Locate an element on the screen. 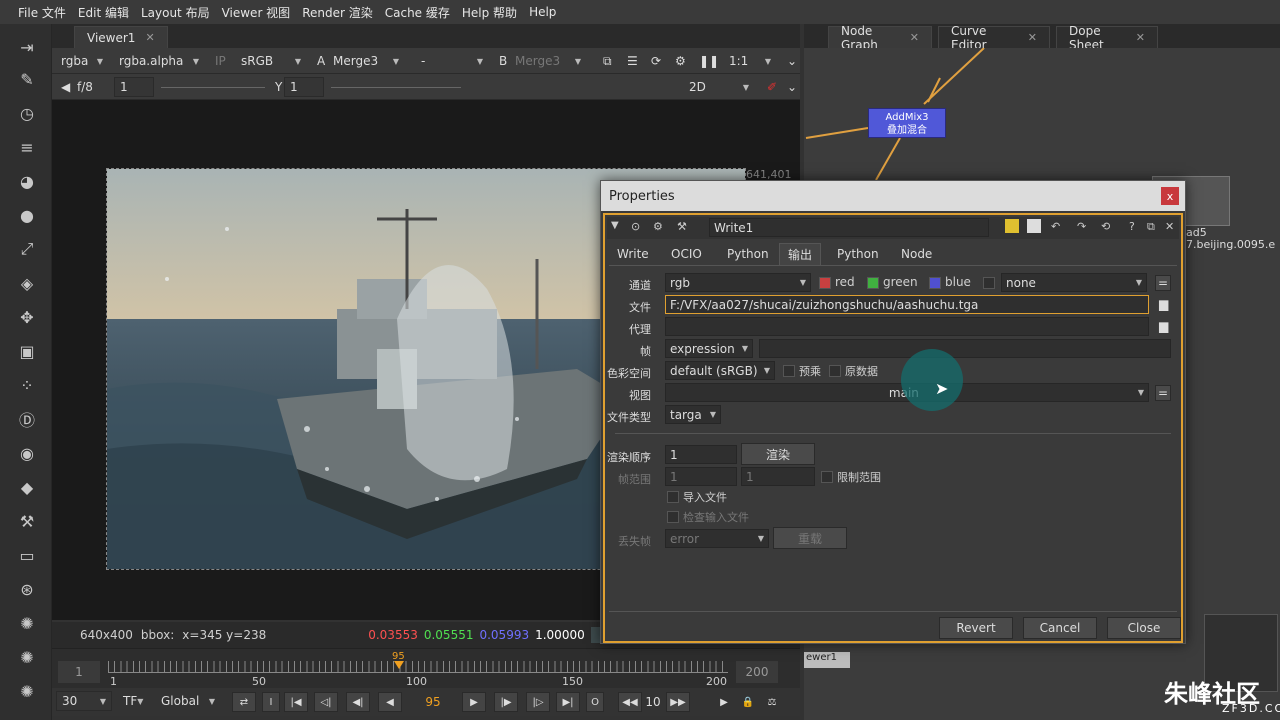  gain-input: 1 is located at coordinates (134, 87).